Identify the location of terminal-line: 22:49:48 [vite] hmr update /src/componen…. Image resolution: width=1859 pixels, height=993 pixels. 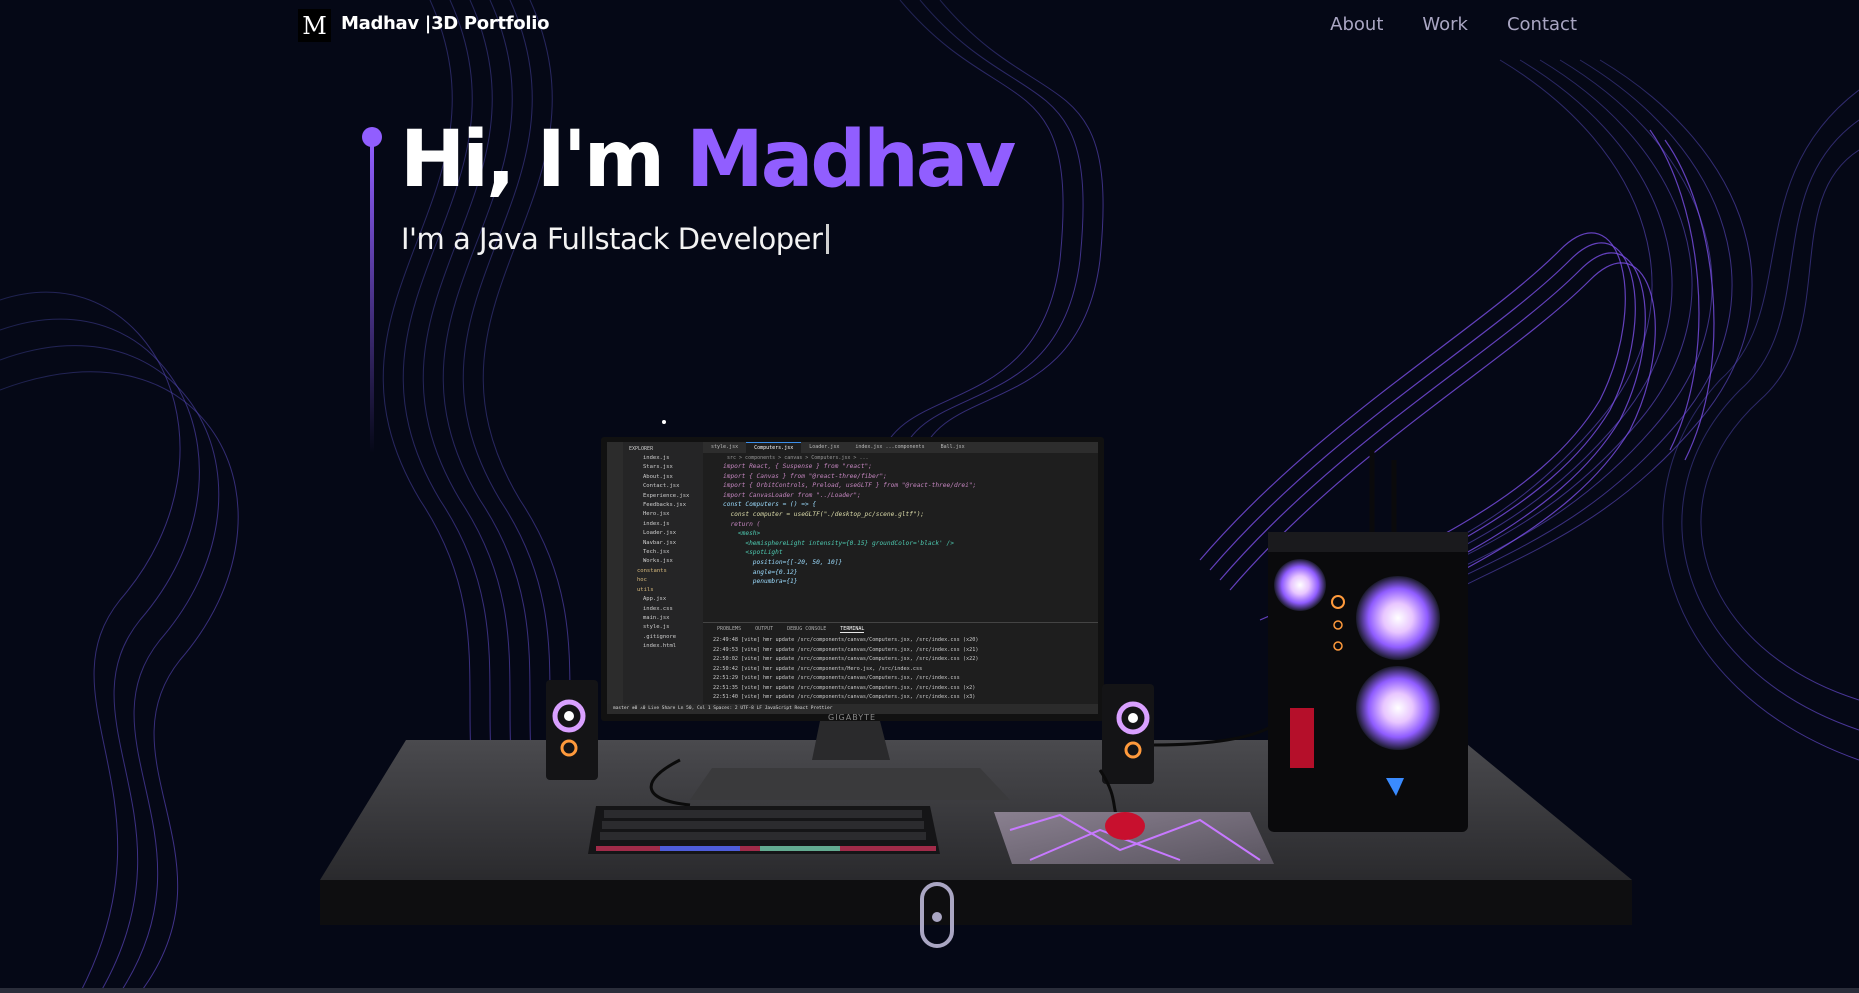
(846, 640).